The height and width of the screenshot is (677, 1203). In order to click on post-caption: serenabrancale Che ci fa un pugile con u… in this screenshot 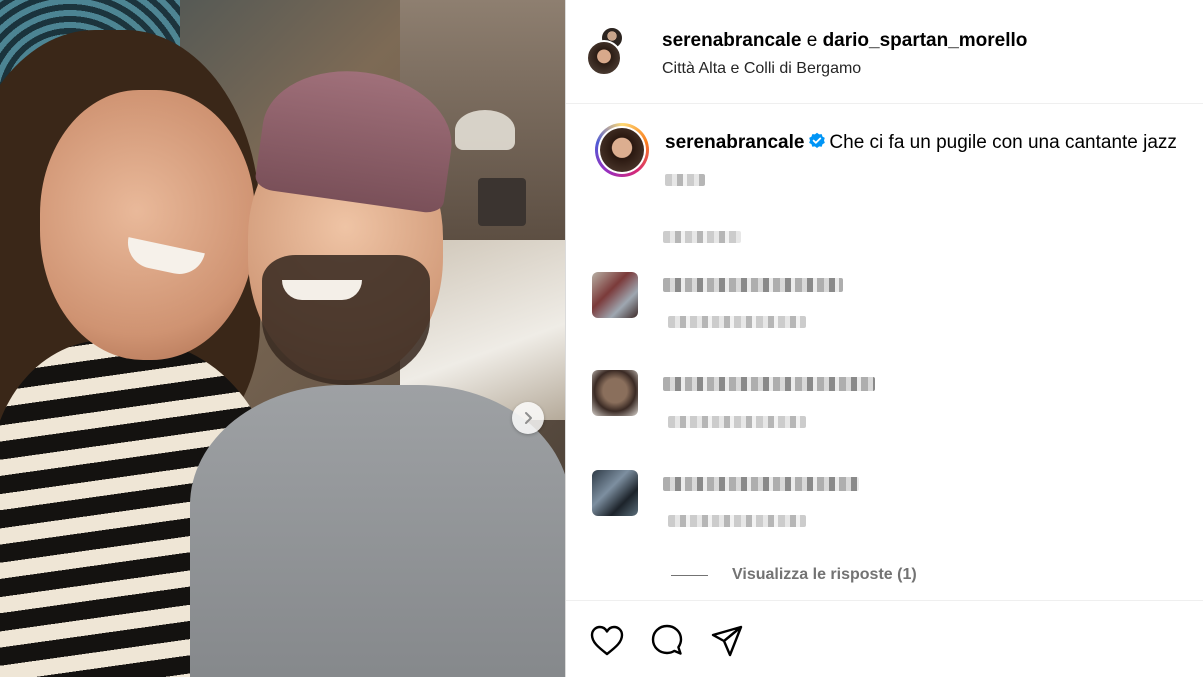, I will do `click(934, 143)`.